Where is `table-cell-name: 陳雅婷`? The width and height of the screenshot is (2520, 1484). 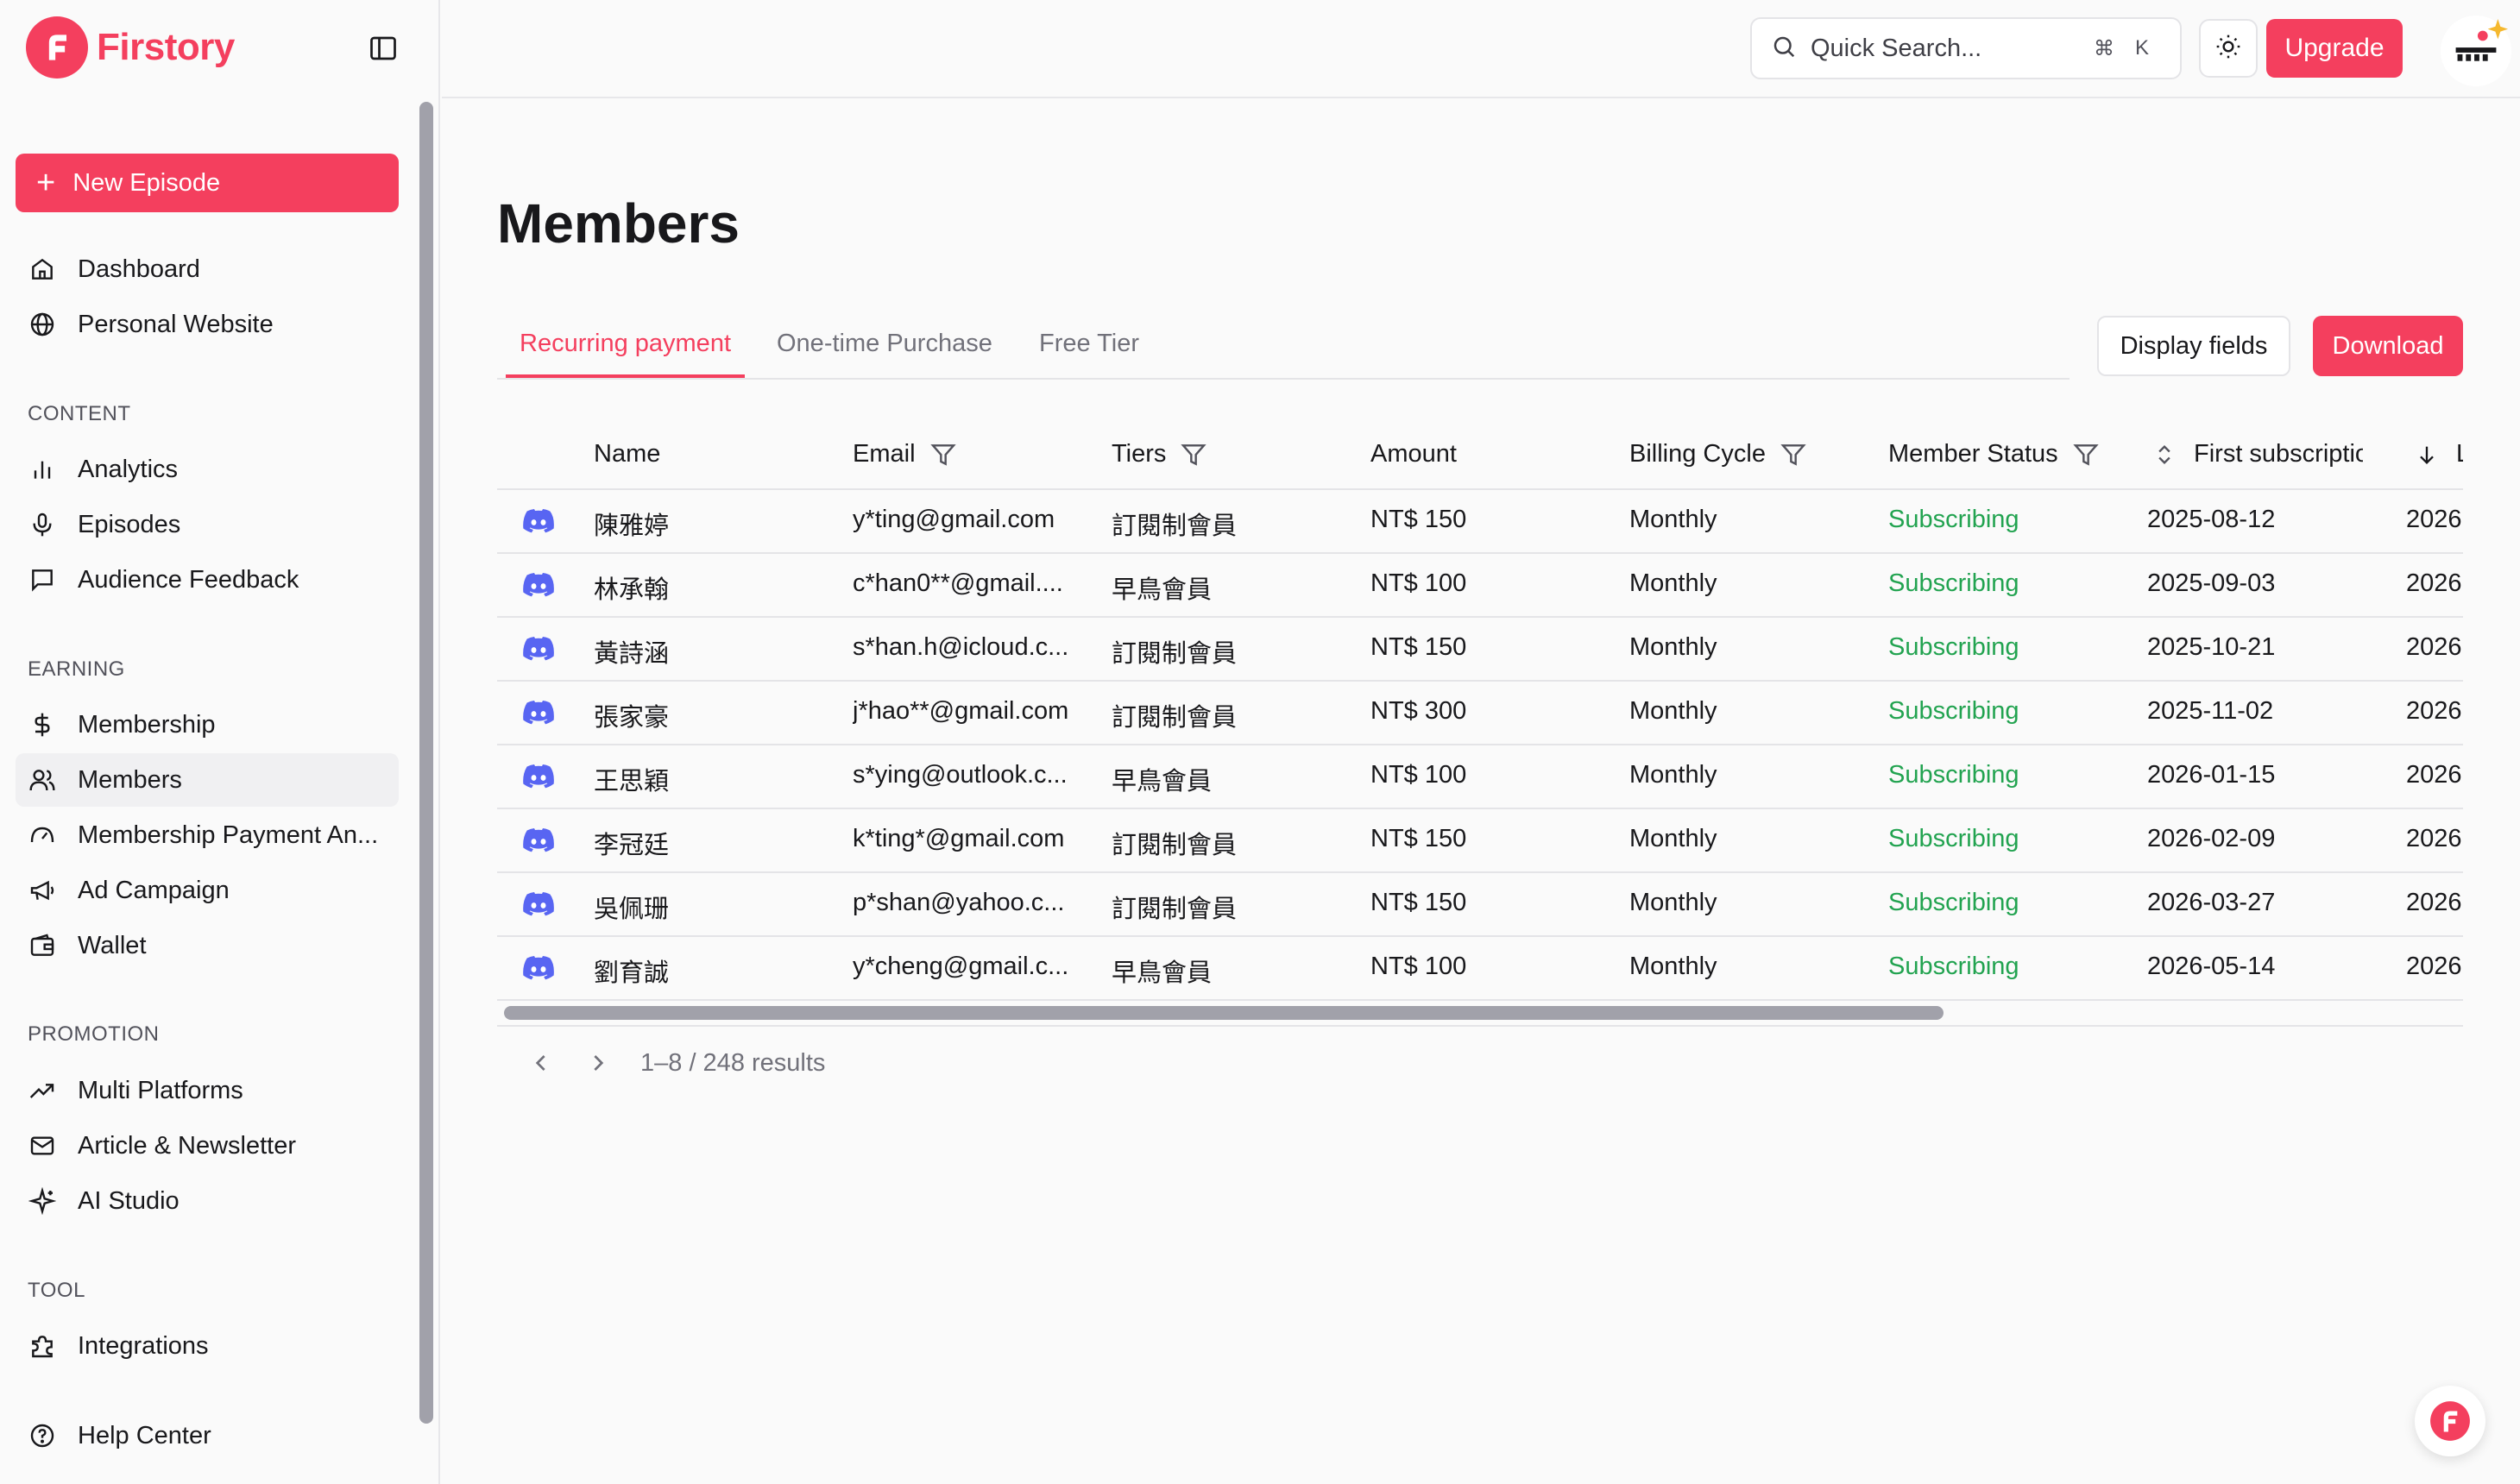
table-cell-name: 陳雅婷 is located at coordinates (714, 524).